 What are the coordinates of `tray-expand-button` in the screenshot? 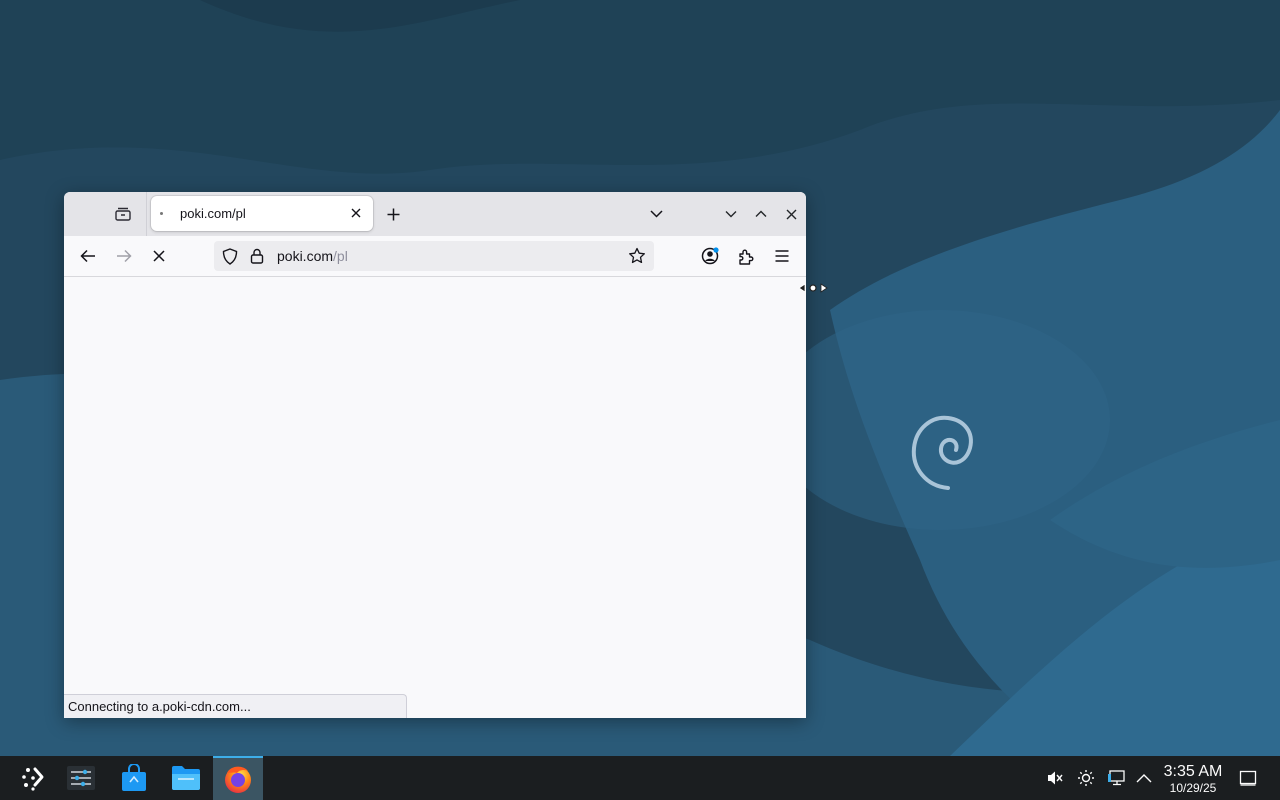 It's located at (1144, 778).